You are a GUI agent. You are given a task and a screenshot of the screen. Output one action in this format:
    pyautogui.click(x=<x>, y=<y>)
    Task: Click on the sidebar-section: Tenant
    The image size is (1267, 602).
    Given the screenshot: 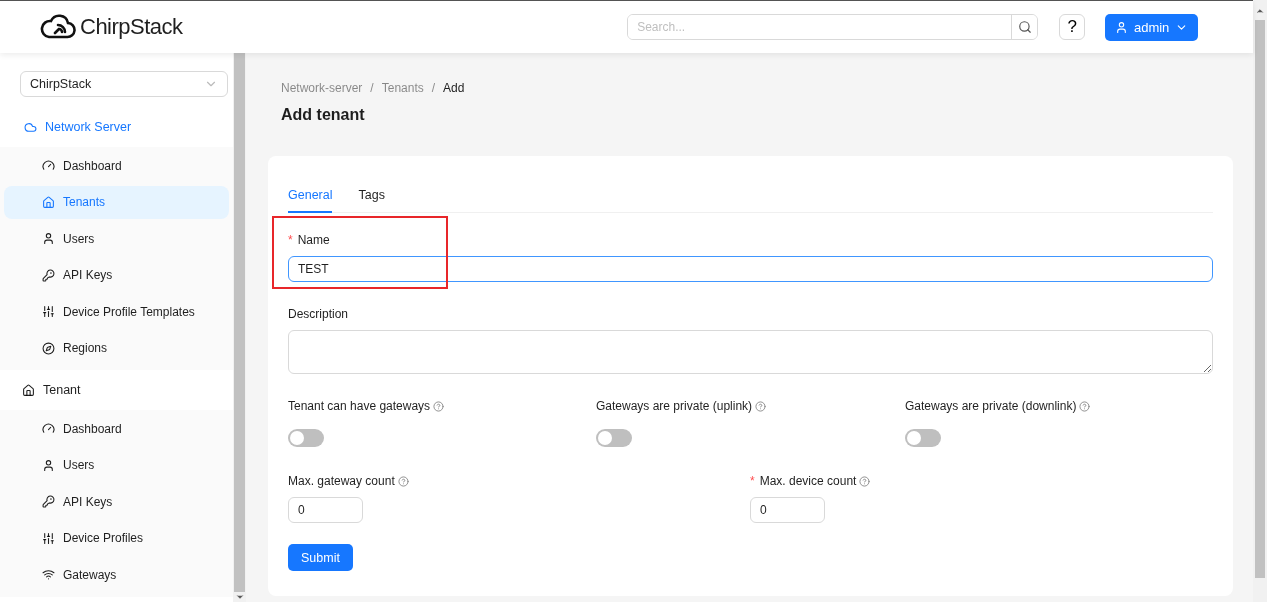 What is the action you would take?
    pyautogui.click(x=116, y=390)
    